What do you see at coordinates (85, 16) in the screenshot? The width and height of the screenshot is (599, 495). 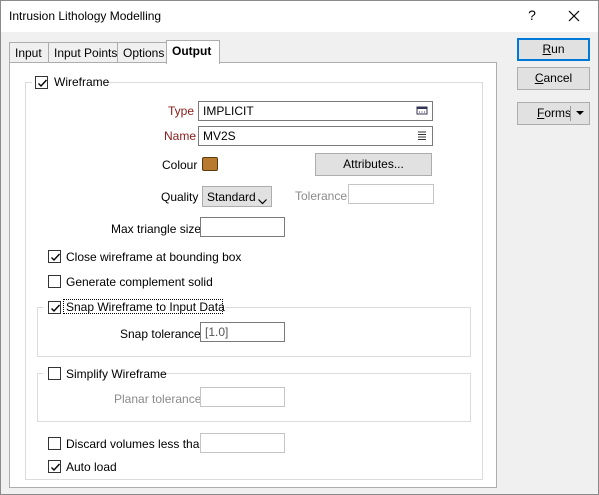 I see `window-title: Intrusion Lithology Modelling` at bounding box center [85, 16].